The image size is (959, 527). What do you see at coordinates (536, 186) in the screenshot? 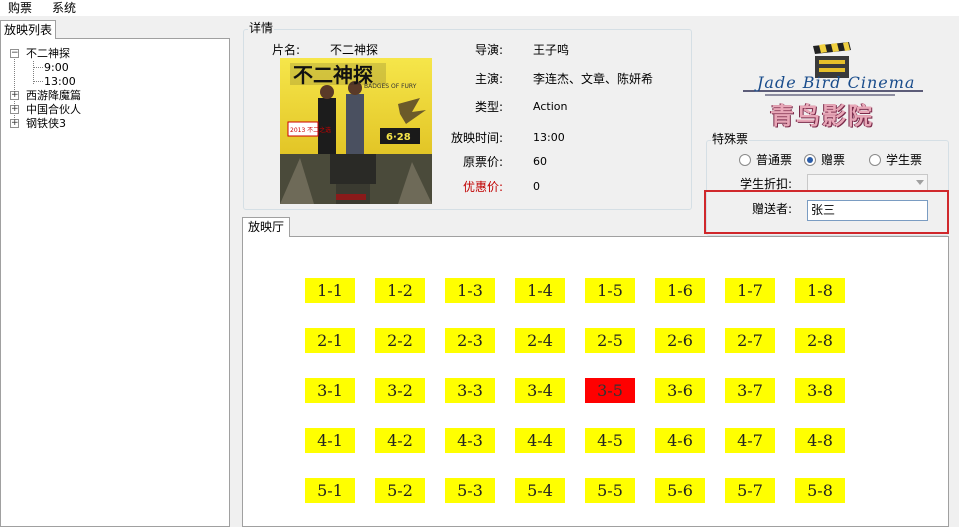
I see `discount-price-value: 0` at bounding box center [536, 186].